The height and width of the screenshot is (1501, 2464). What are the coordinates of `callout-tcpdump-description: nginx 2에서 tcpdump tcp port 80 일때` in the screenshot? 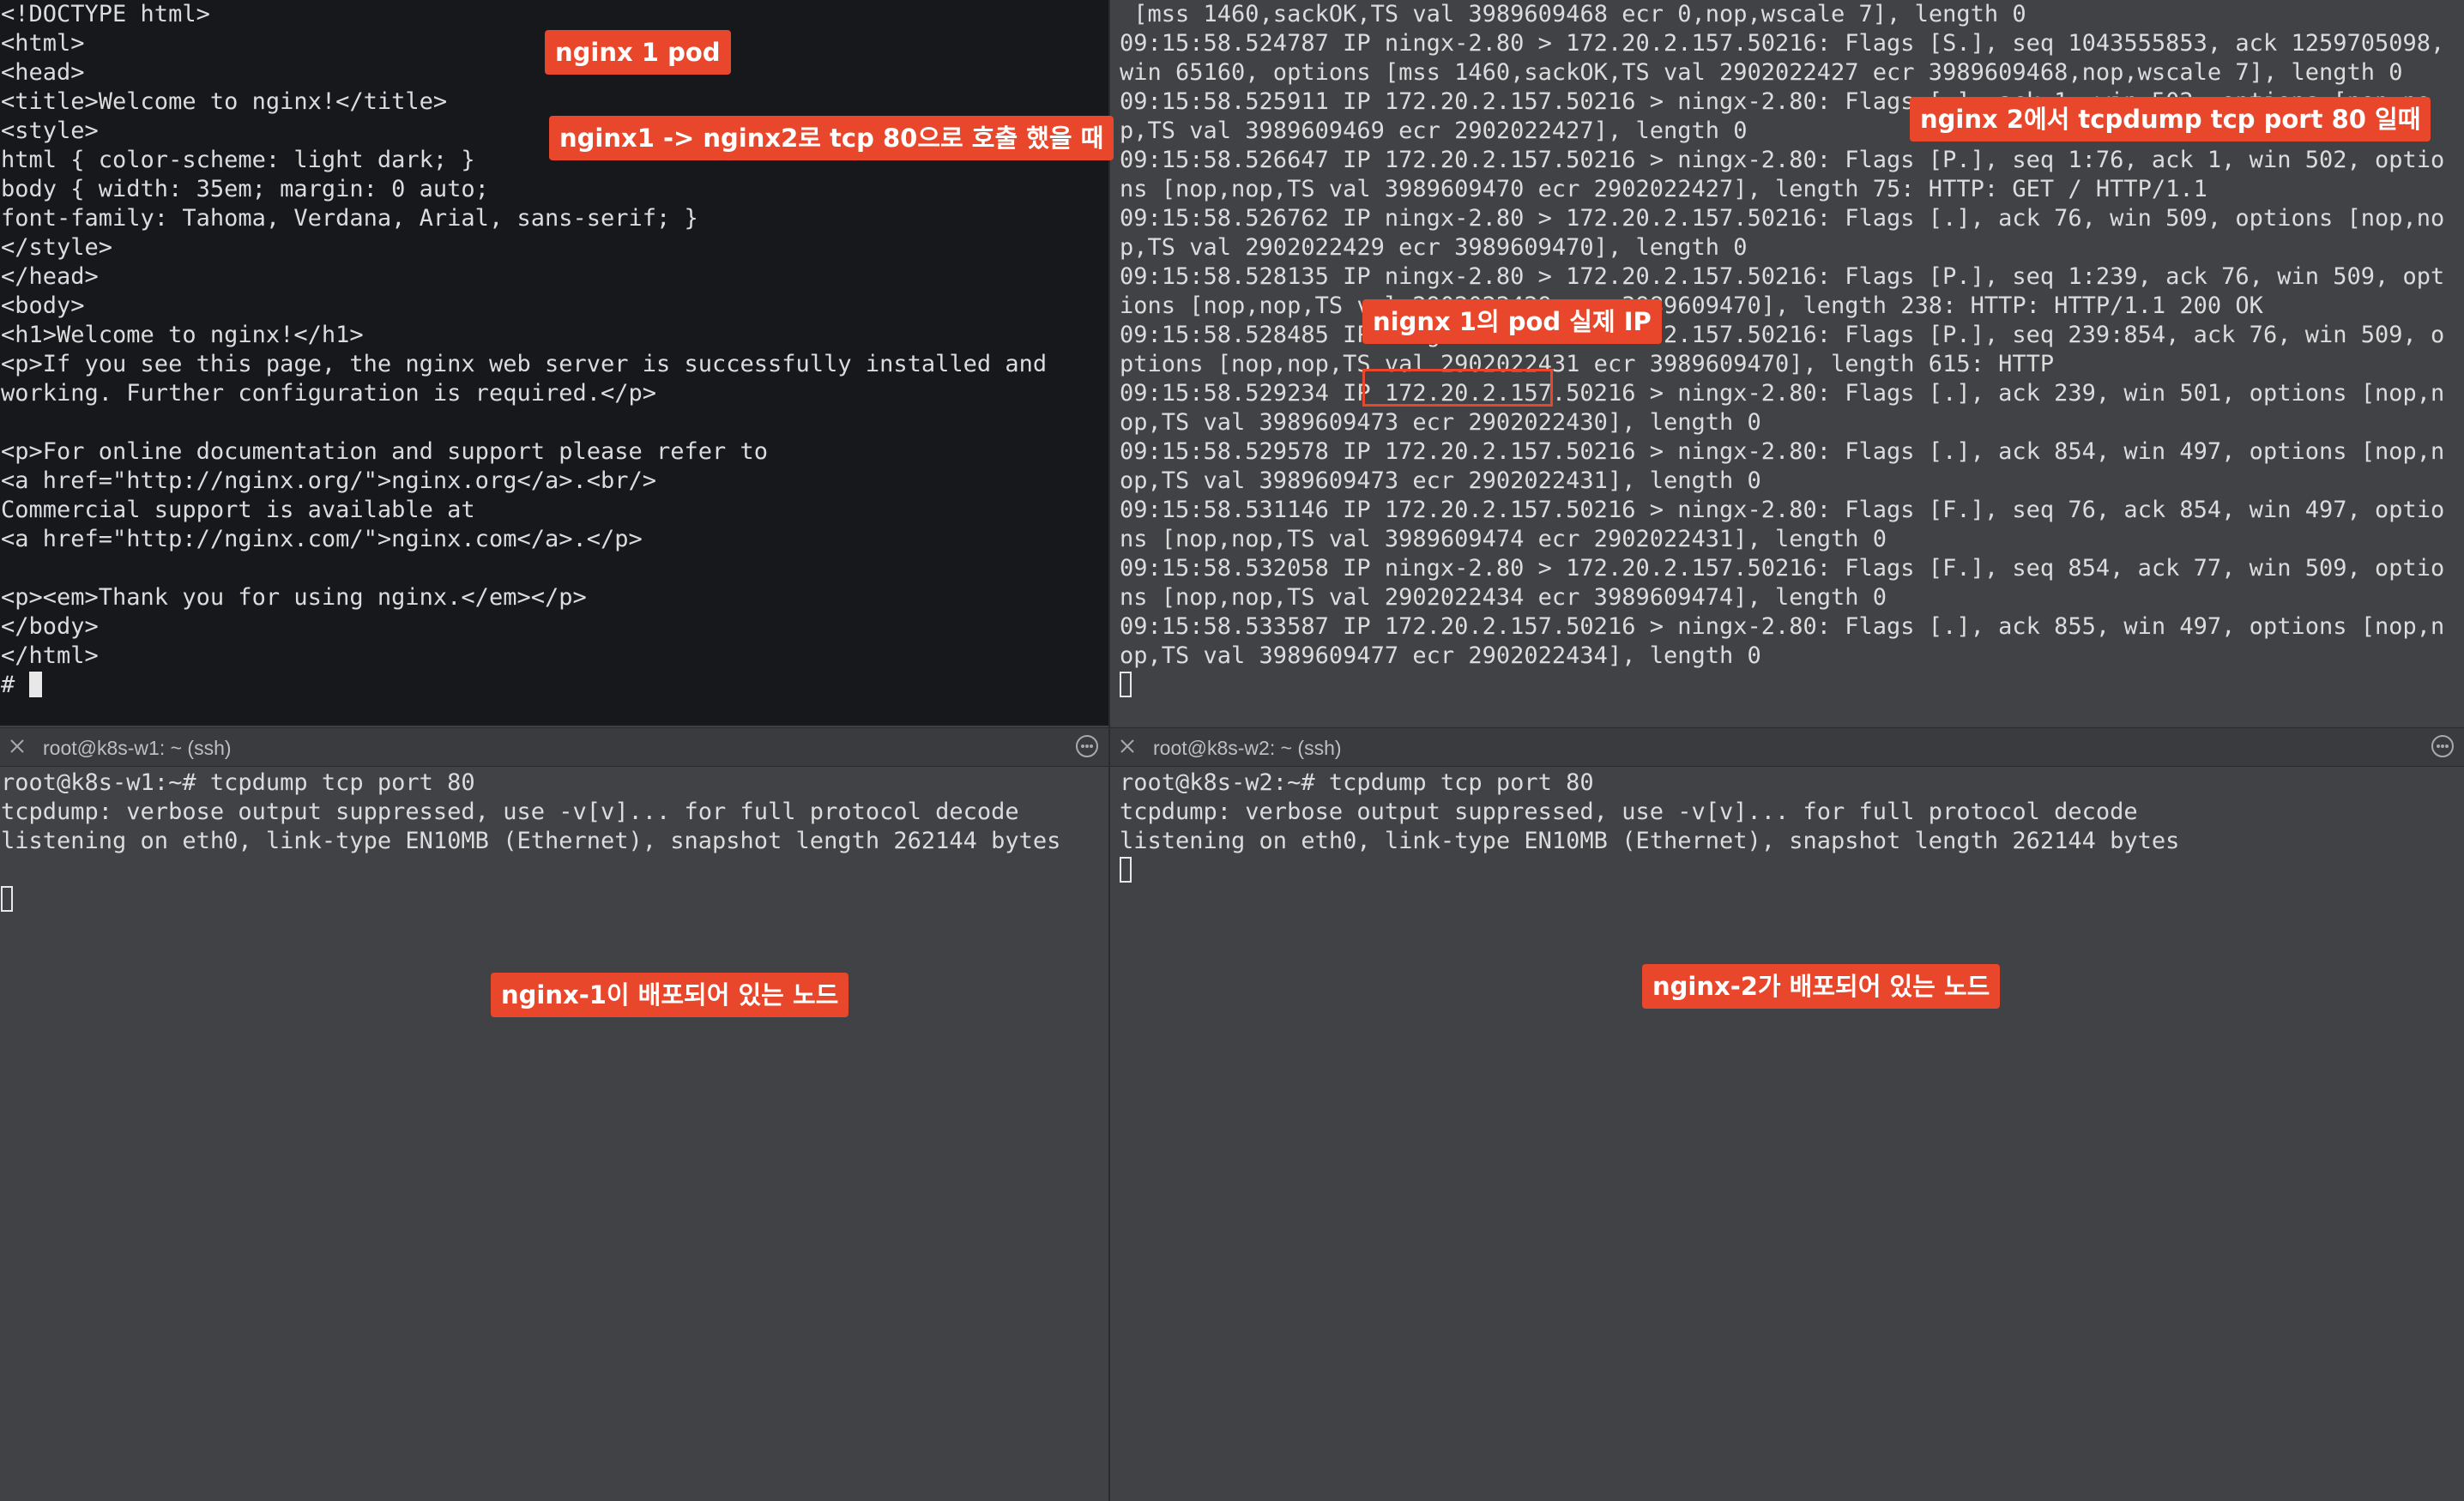 It's located at (2170, 120).